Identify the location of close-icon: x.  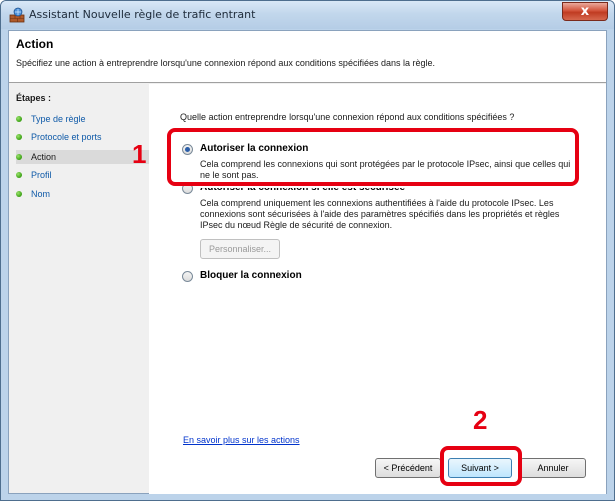
(585, 11).